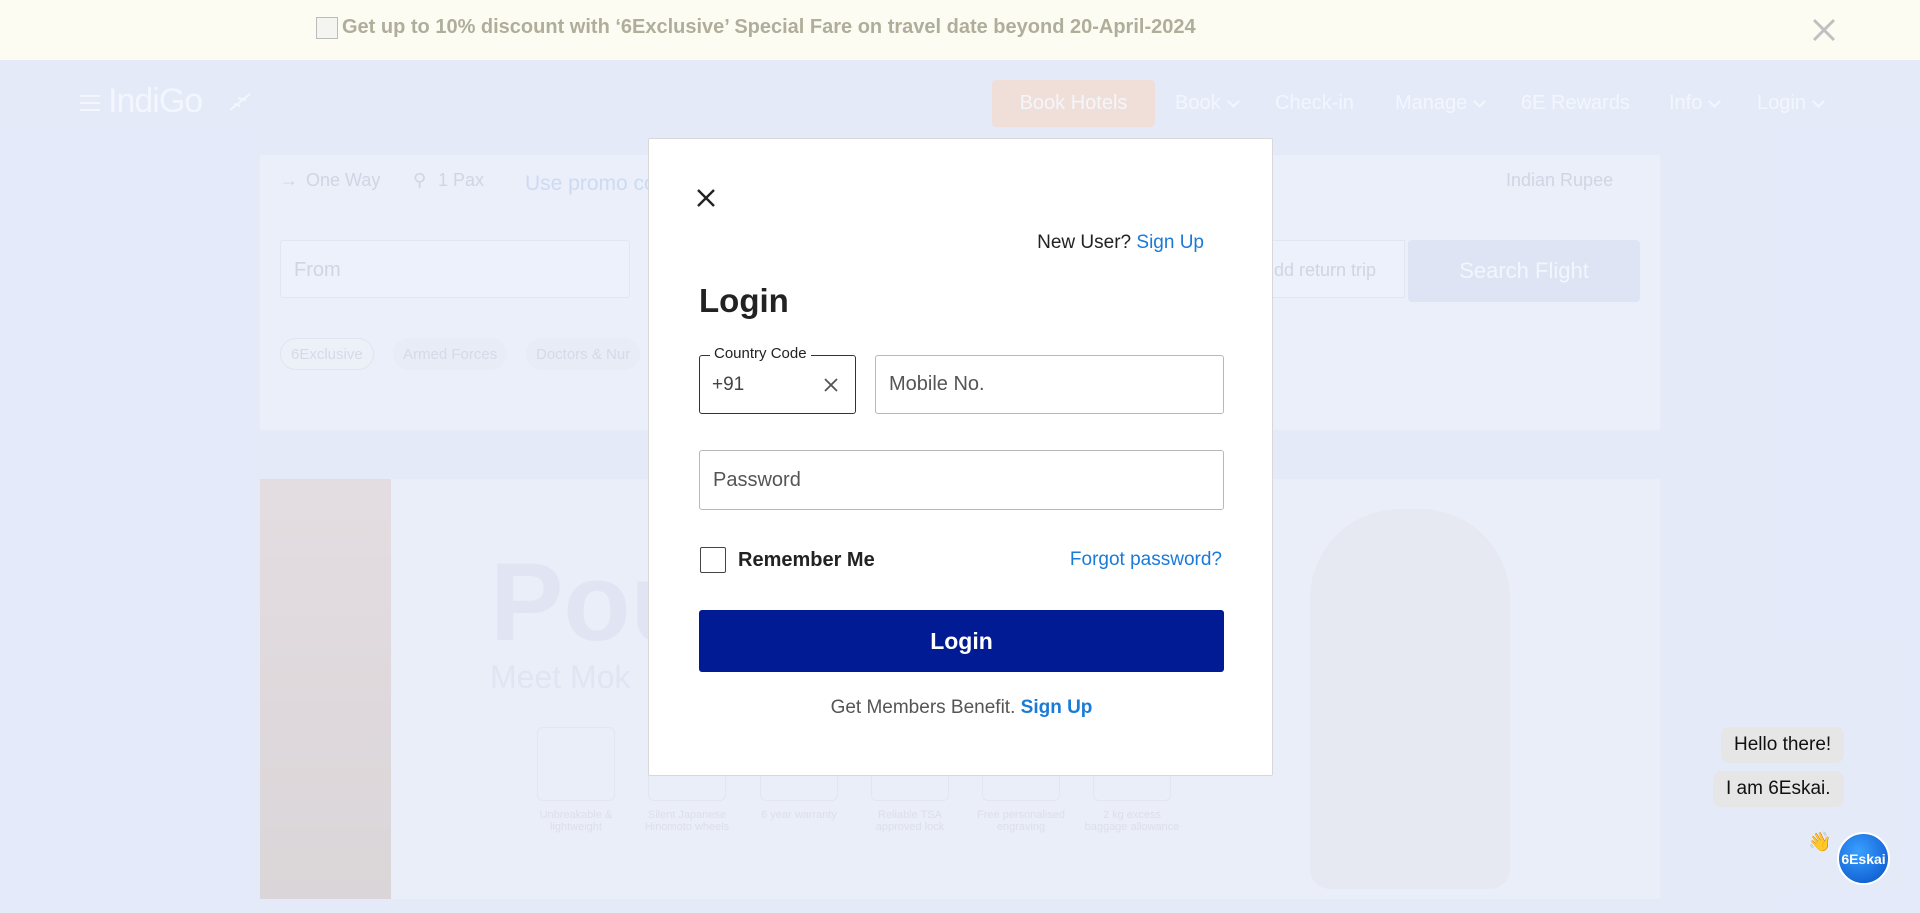  Describe the element at coordinates (961, 707) in the screenshot. I see `members-benefit-text: Get Members Benefit. Sign Up` at that location.